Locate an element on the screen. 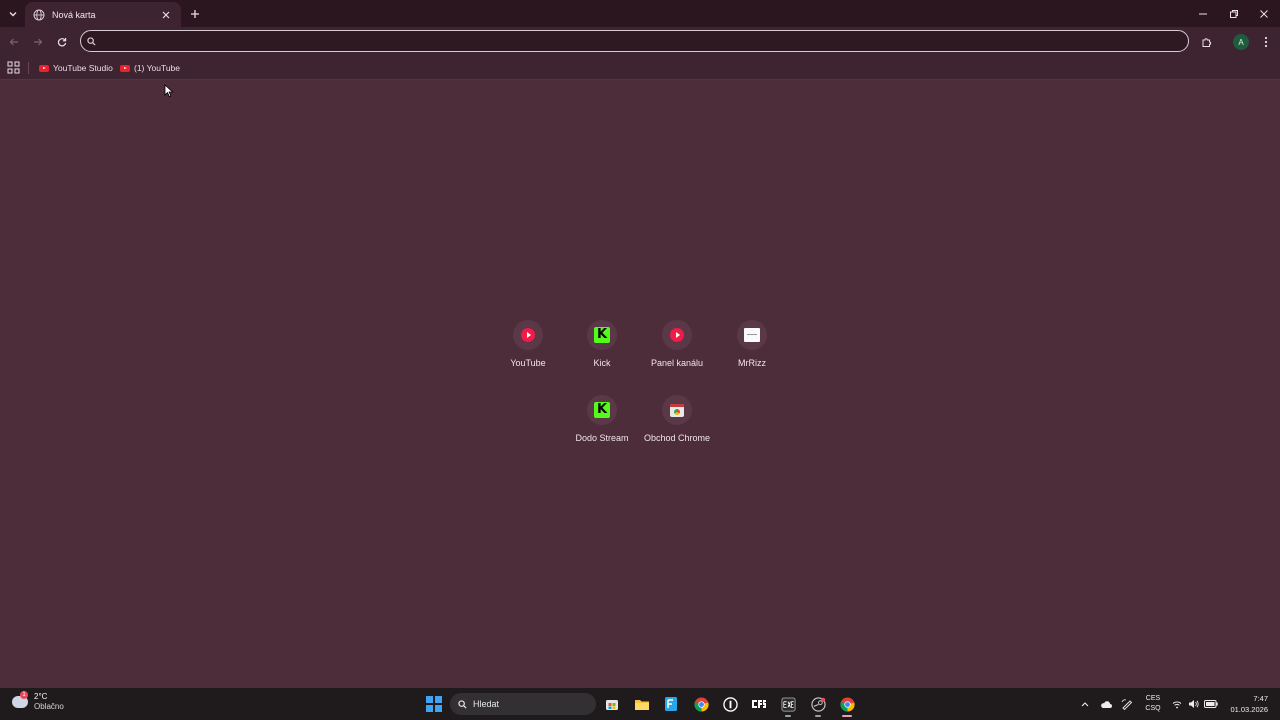  address-input is located at coordinates (644, 41).